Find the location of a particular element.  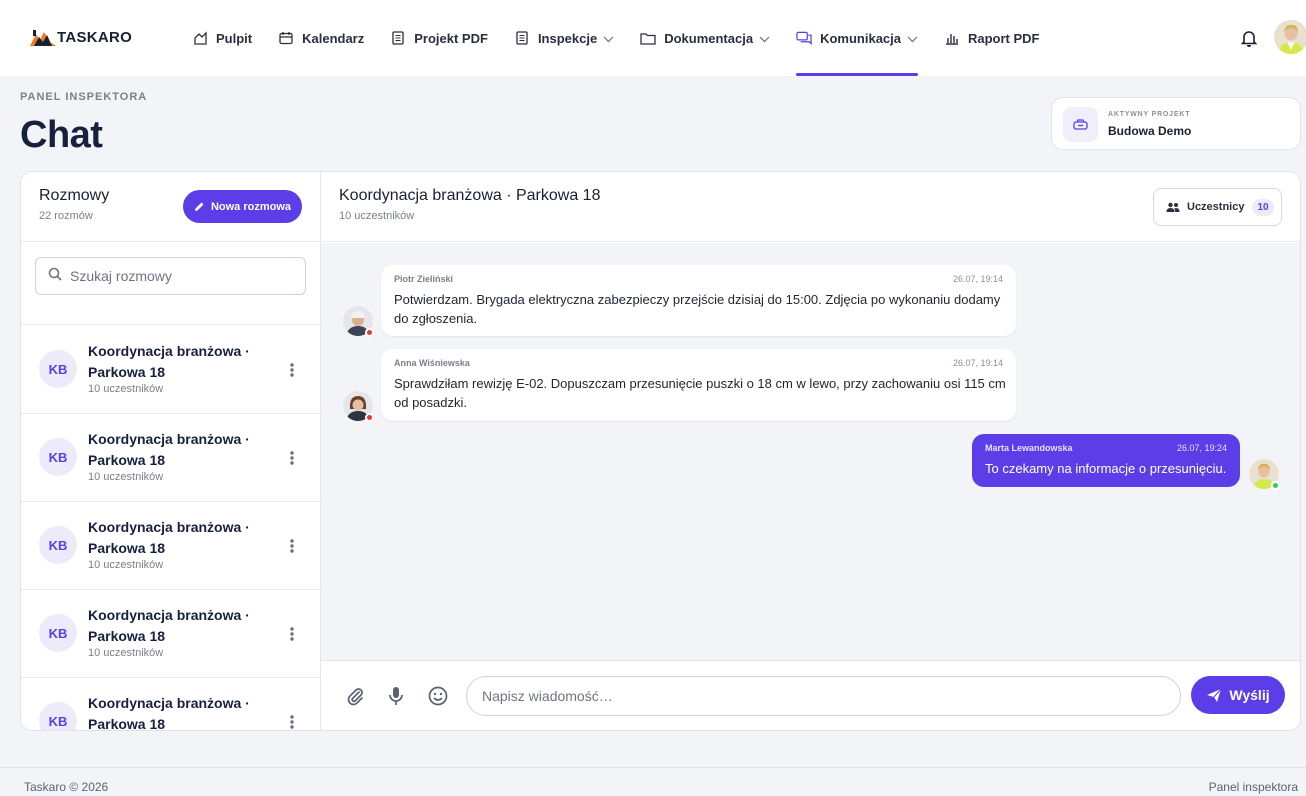

nav-label: Pulpit is located at coordinates (234, 38).